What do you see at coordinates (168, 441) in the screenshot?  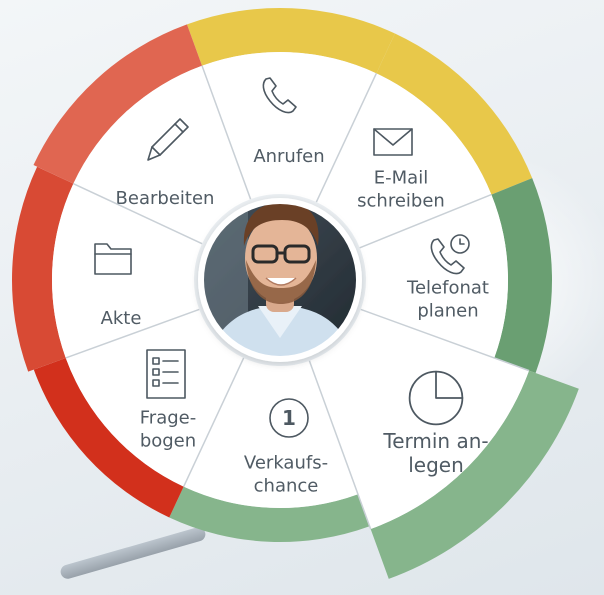 I see `label-line: bogen` at bounding box center [168, 441].